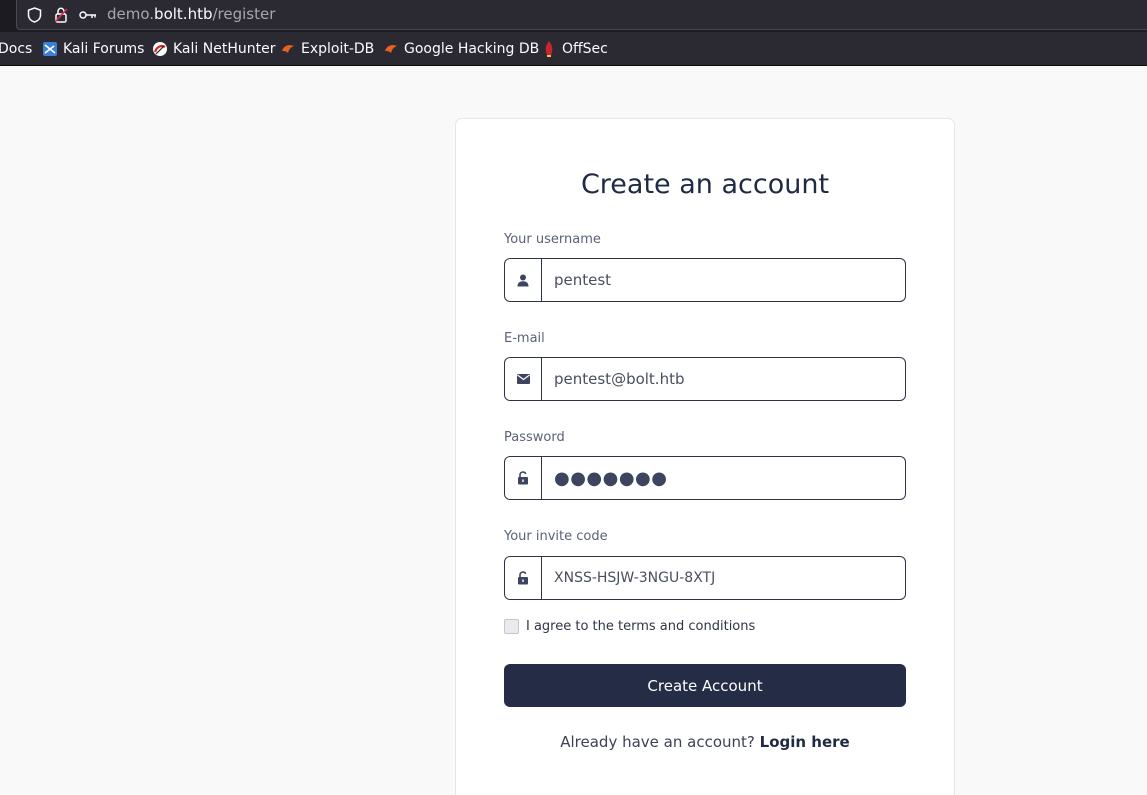  Describe the element at coordinates (657, 742) in the screenshot. I see `login-prompt-text: Already have an account?` at that location.